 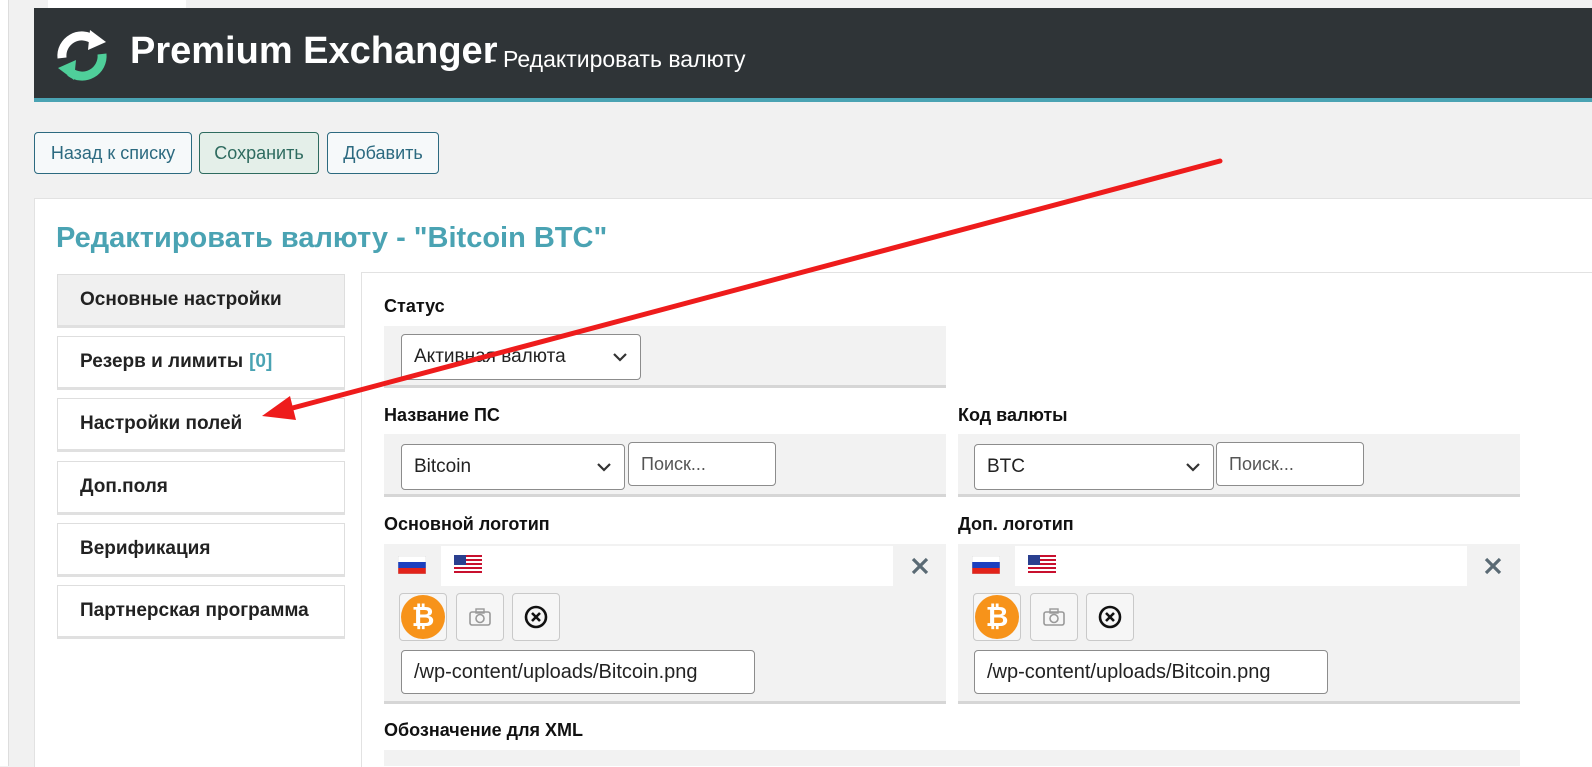 I want to click on extra-logo-lang-bar, so click(x=1241, y=566).